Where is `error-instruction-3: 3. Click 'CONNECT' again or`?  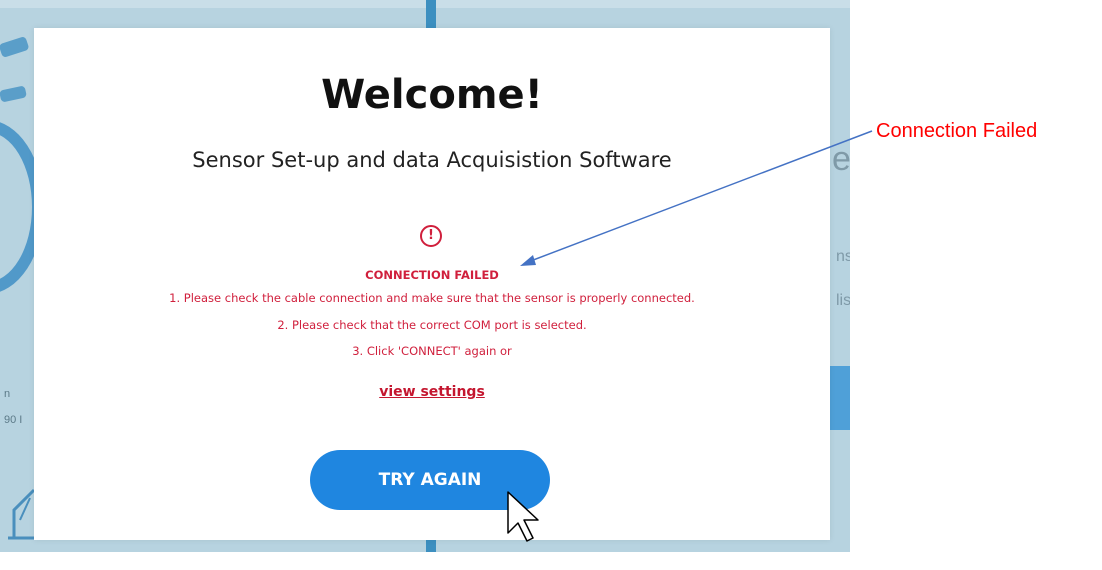
error-instruction-3: 3. Click 'CONNECT' again or is located at coordinates (432, 351).